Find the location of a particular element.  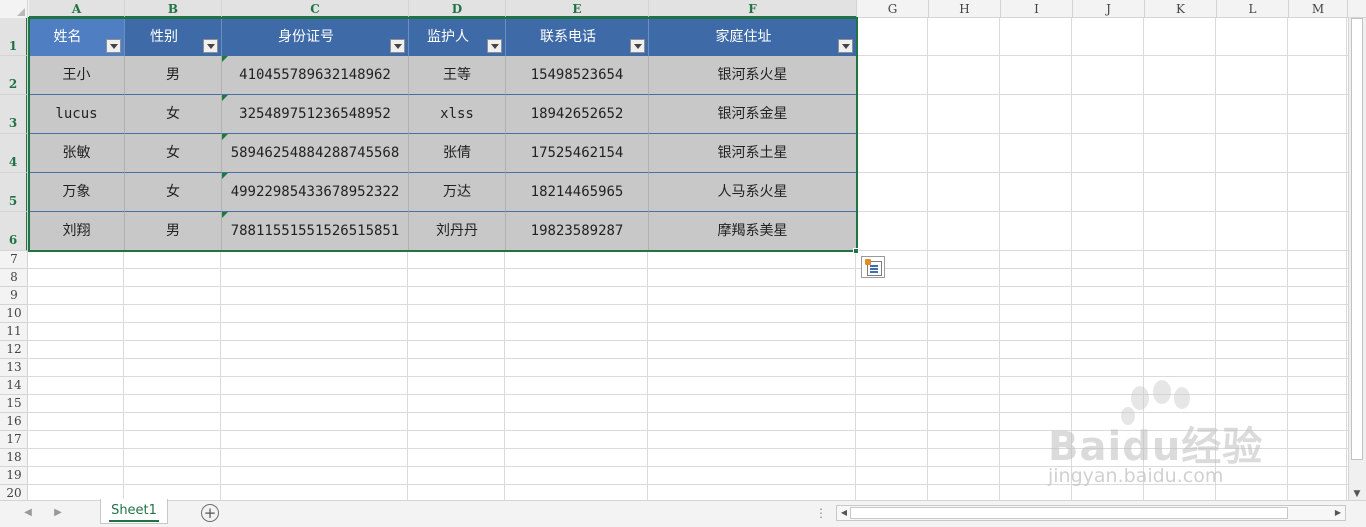

table-cell: 银河系土星 is located at coordinates (753, 153).